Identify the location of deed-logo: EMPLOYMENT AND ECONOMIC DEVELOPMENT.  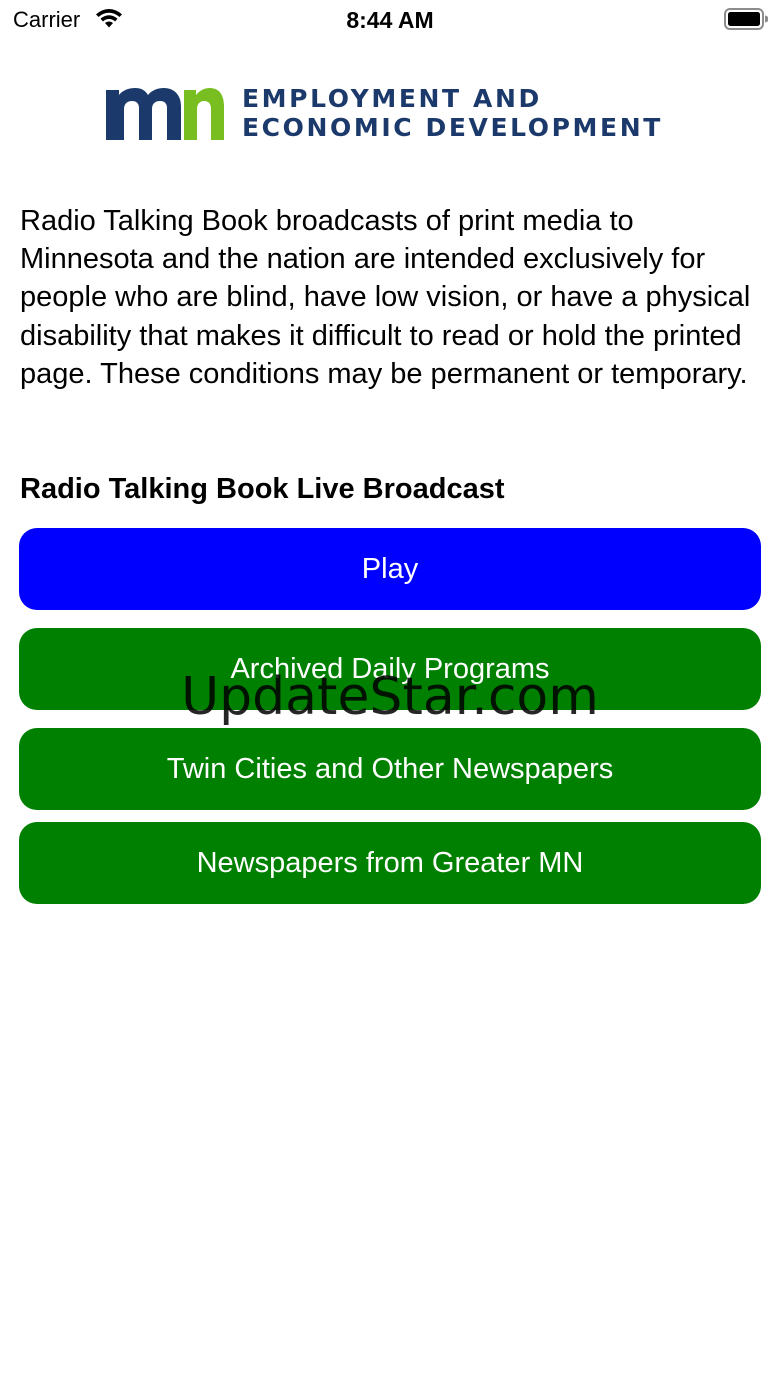
(391, 113).